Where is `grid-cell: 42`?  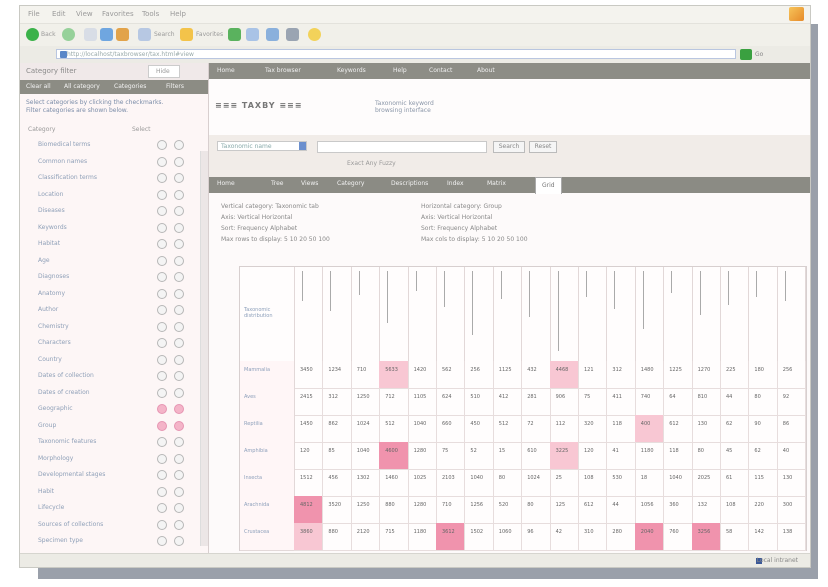
grid-cell: 42 is located at coordinates (564, 537).